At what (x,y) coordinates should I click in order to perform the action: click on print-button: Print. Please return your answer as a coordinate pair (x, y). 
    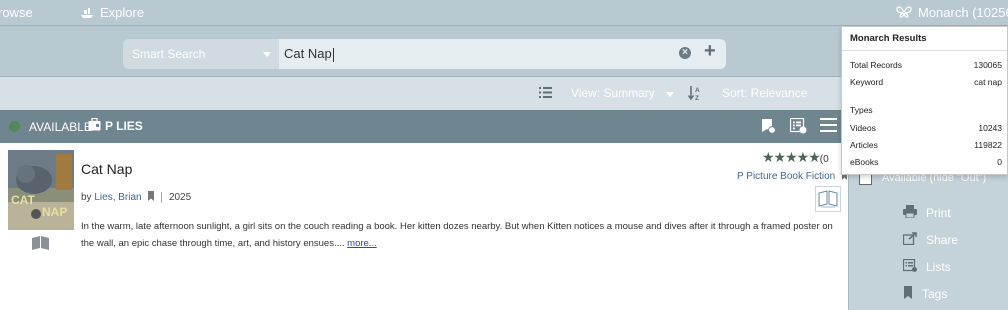
    Looking at the image, I should click on (927, 213).